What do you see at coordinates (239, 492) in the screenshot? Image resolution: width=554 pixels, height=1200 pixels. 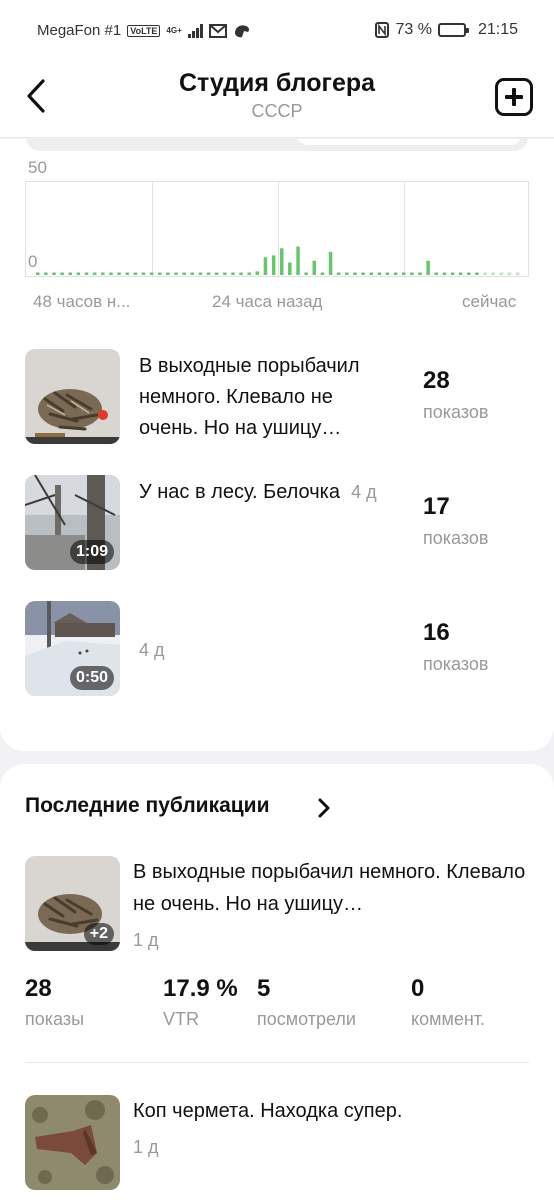 I see `post-caption: У нас в лесу. Белочка` at bounding box center [239, 492].